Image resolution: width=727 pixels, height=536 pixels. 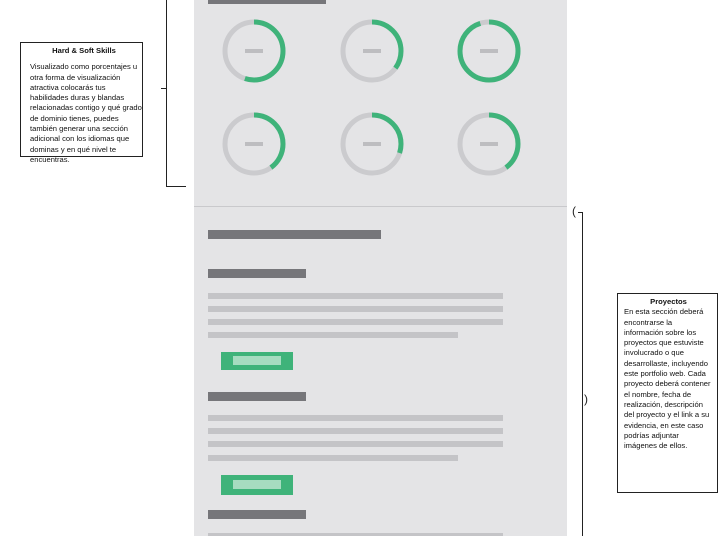 I want to click on projects-annotation-title: Proyectos, so click(x=668, y=301).